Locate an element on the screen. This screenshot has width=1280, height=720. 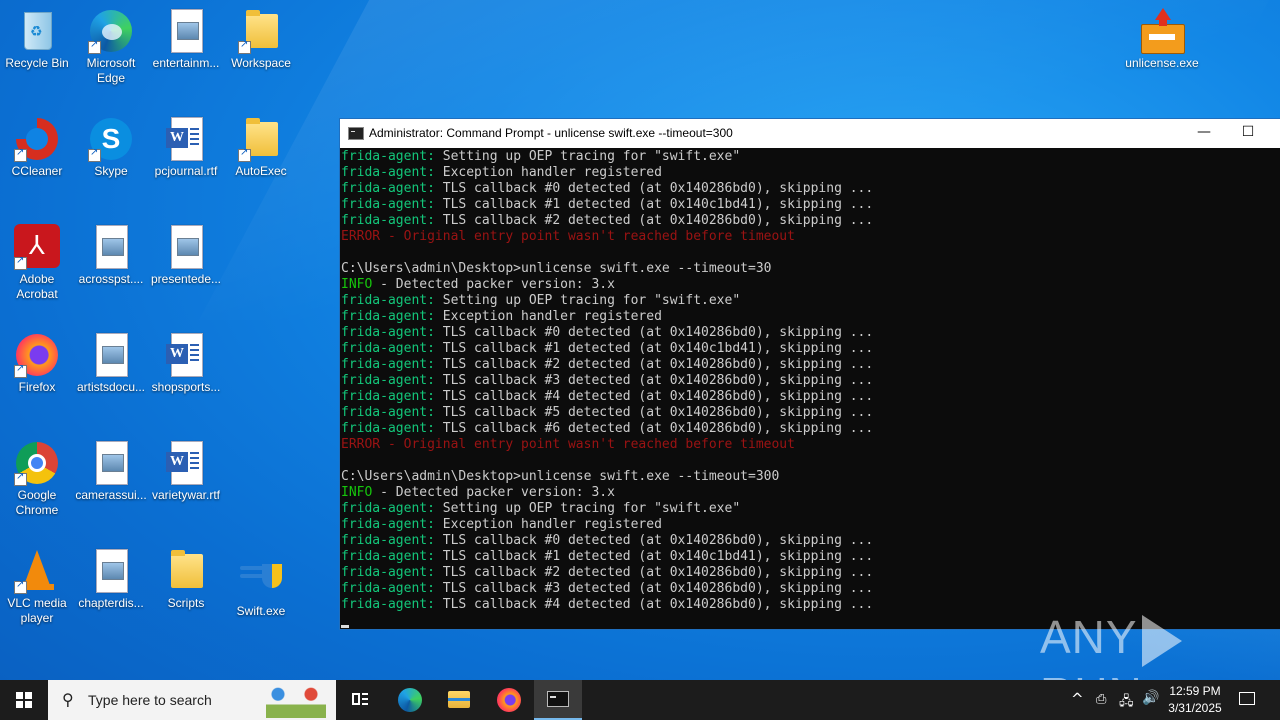
desktop-icon-vlc: VLC media player is located at coordinates (37, 587).